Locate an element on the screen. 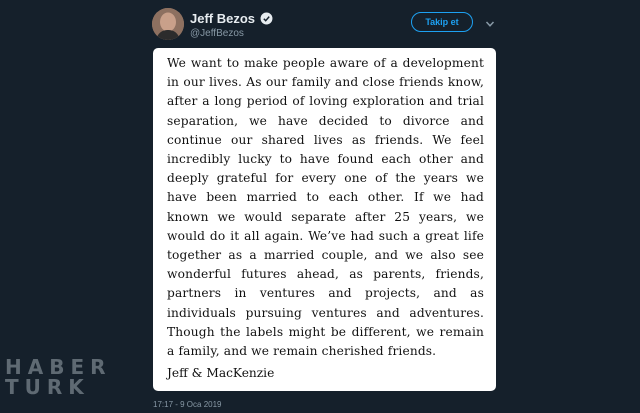 This screenshot has height=413, width=640. author-name-row: Jeff Bezos is located at coordinates (231, 18).